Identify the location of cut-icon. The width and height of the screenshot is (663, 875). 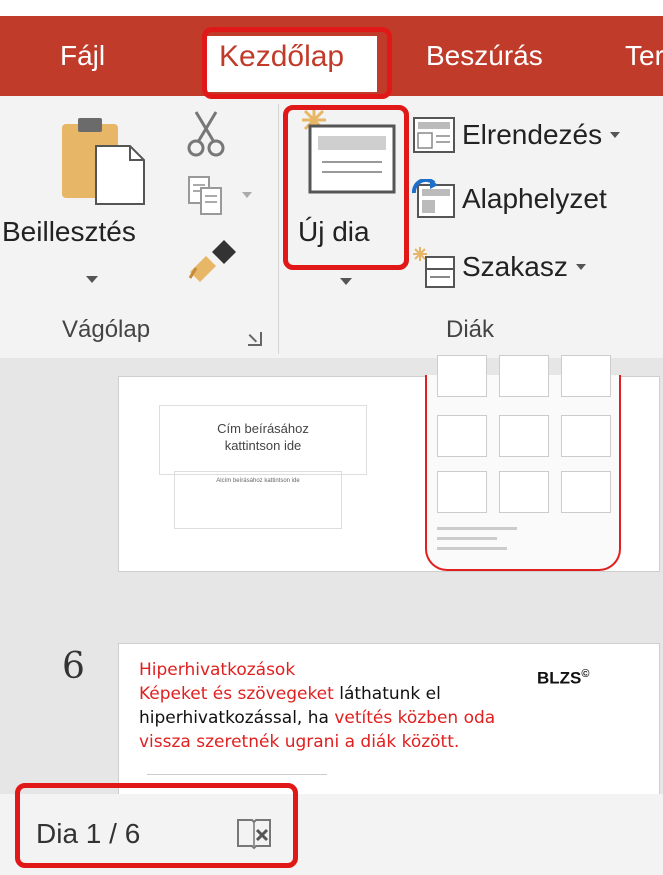
(206, 134).